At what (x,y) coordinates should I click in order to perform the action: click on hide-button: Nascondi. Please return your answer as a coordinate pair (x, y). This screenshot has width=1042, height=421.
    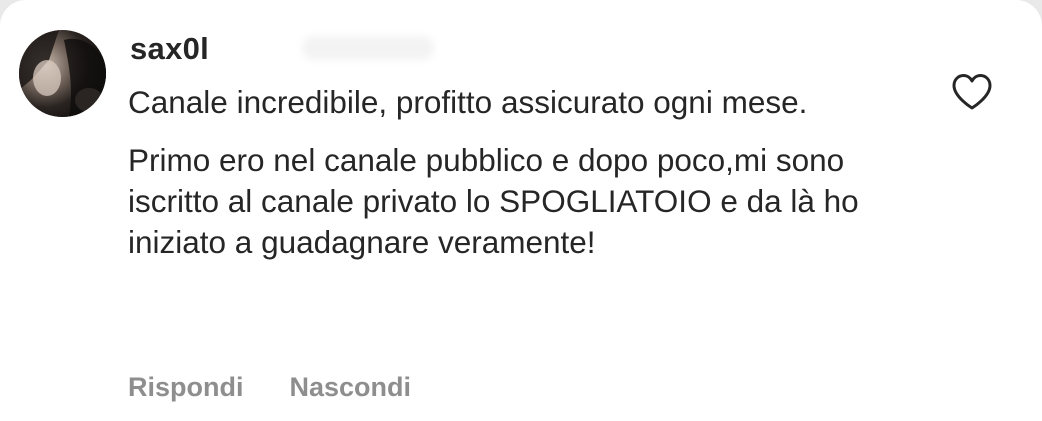
    Looking at the image, I should click on (351, 387).